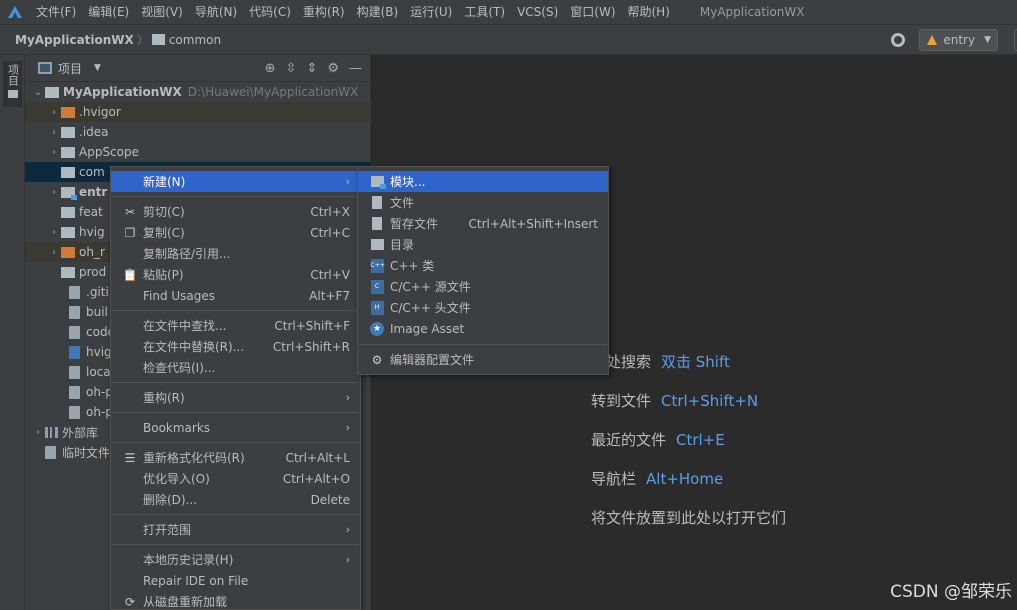 This screenshot has width=1017, height=610. What do you see at coordinates (122, 92) in the screenshot?
I see `tree-root-name: MyApplicationWX` at bounding box center [122, 92].